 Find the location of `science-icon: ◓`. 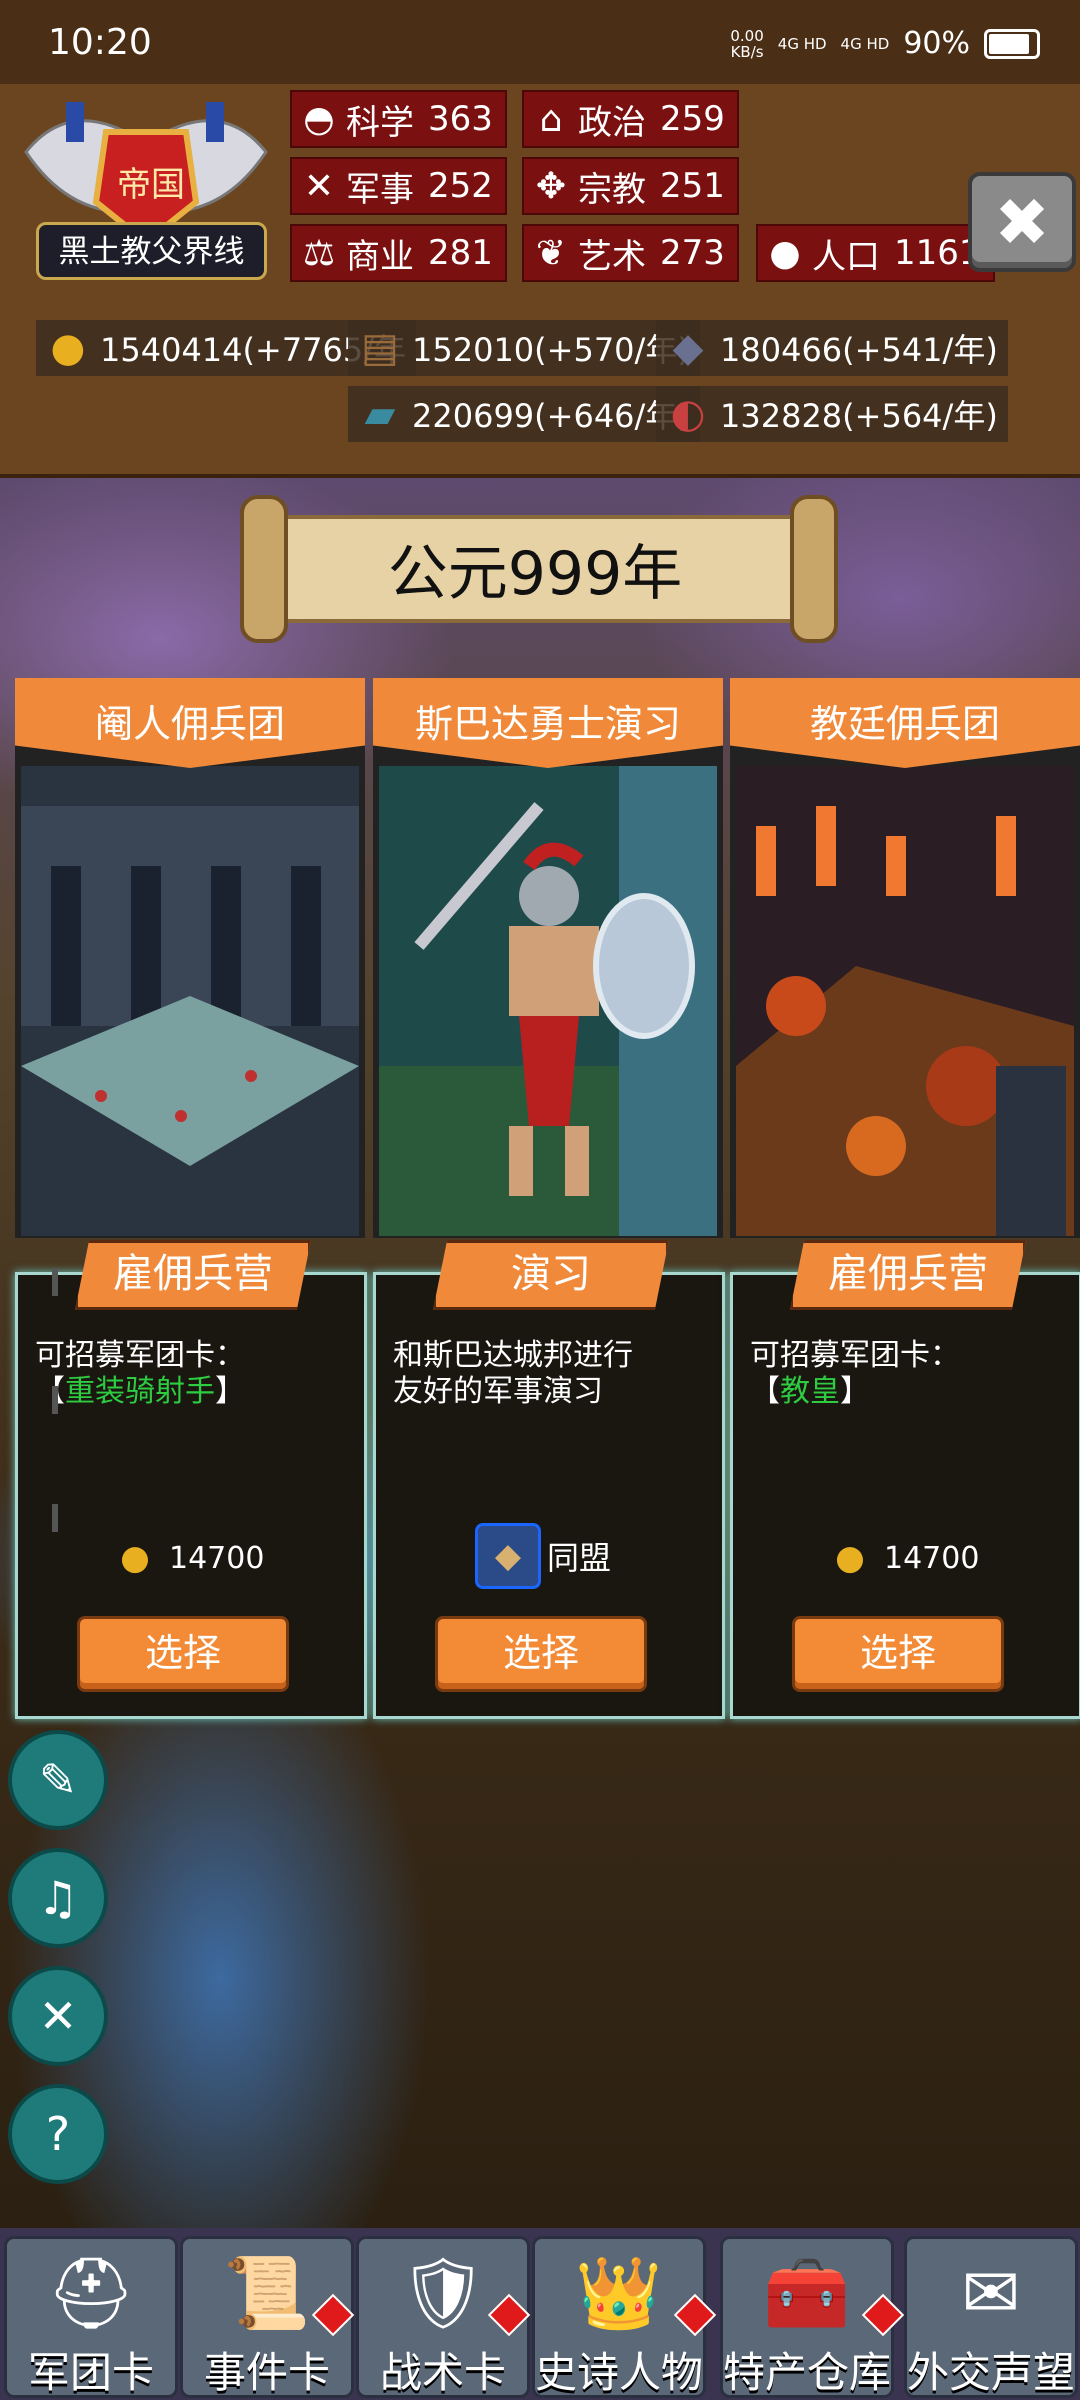

science-icon: ◓ is located at coordinates (319, 119).